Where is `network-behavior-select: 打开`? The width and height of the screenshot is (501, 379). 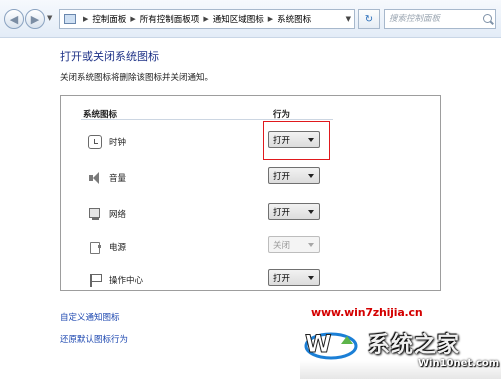
network-behavior-select: 打开 is located at coordinates (294, 211).